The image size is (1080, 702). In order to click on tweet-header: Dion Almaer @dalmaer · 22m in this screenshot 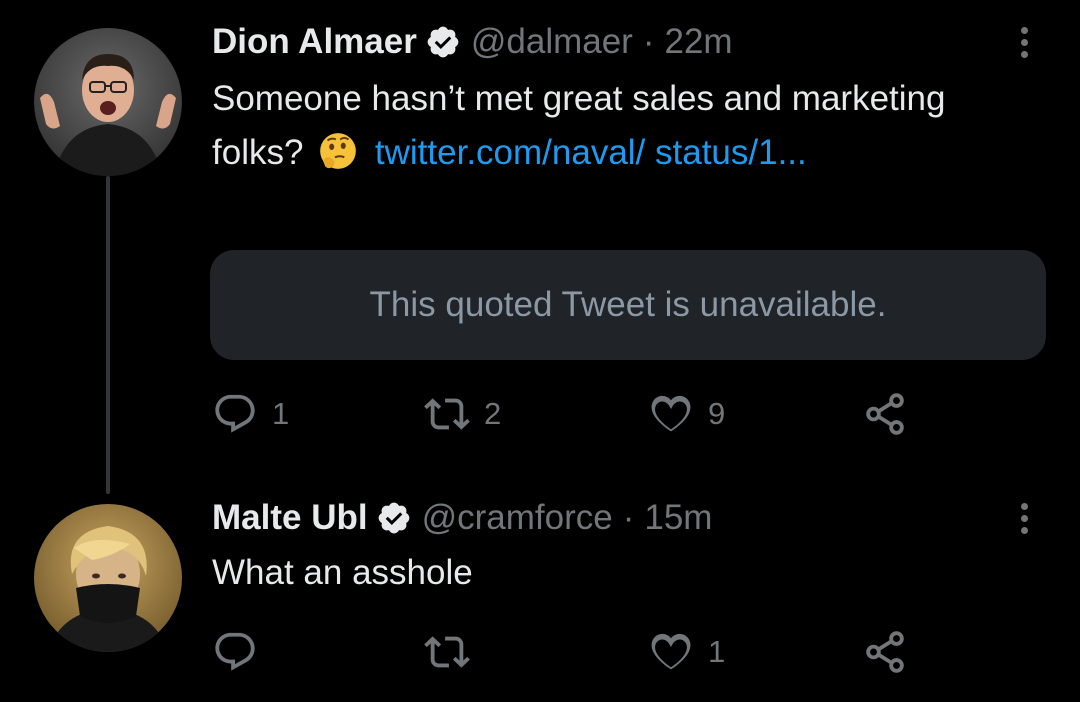, I will do `click(472, 42)`.